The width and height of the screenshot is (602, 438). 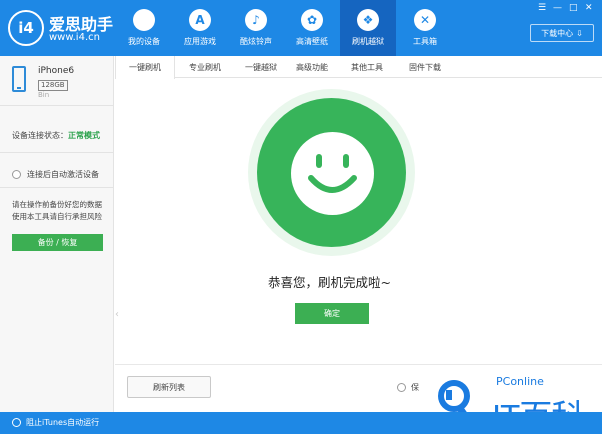 I want to click on device-capacity: 128GB, so click(x=53, y=85).